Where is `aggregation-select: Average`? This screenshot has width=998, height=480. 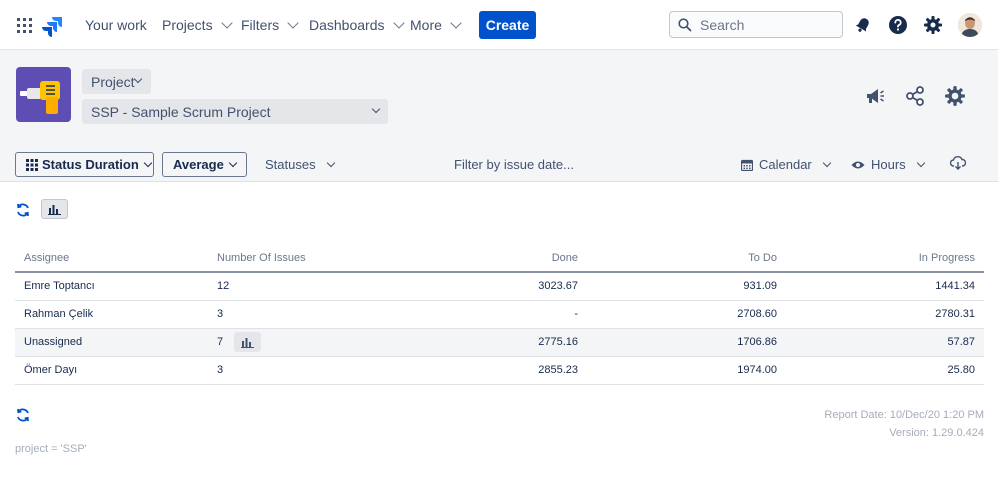
aggregation-select: Average is located at coordinates (204, 164).